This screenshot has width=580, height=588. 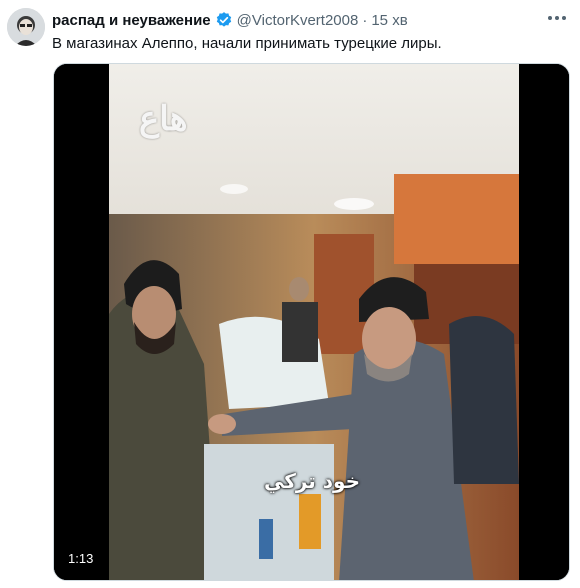 What do you see at coordinates (163, 119) in the screenshot?
I see `watermark-logo: هاع` at bounding box center [163, 119].